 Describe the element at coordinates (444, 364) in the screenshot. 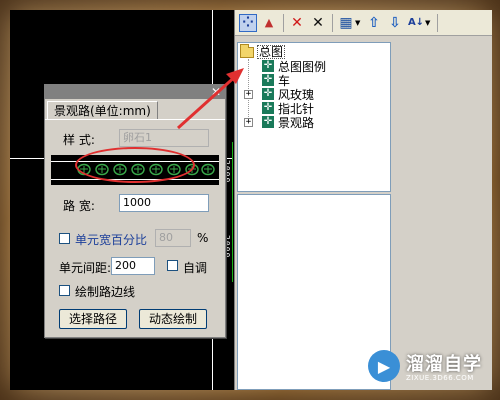

I see `watermark-title: 溜溜自学` at that location.